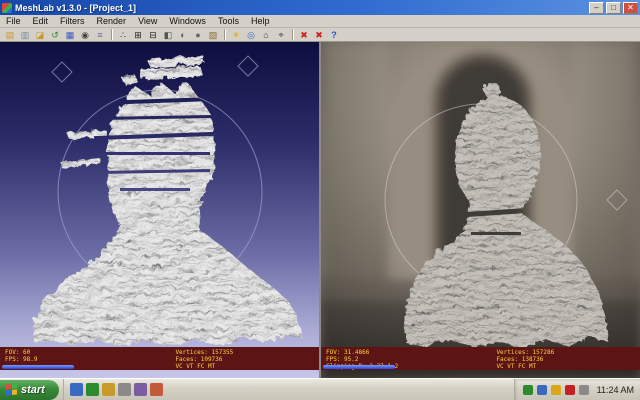 The height and width of the screenshot is (400, 640). Describe the element at coordinates (569, 389) in the screenshot. I see `tray-security-icon` at that location.